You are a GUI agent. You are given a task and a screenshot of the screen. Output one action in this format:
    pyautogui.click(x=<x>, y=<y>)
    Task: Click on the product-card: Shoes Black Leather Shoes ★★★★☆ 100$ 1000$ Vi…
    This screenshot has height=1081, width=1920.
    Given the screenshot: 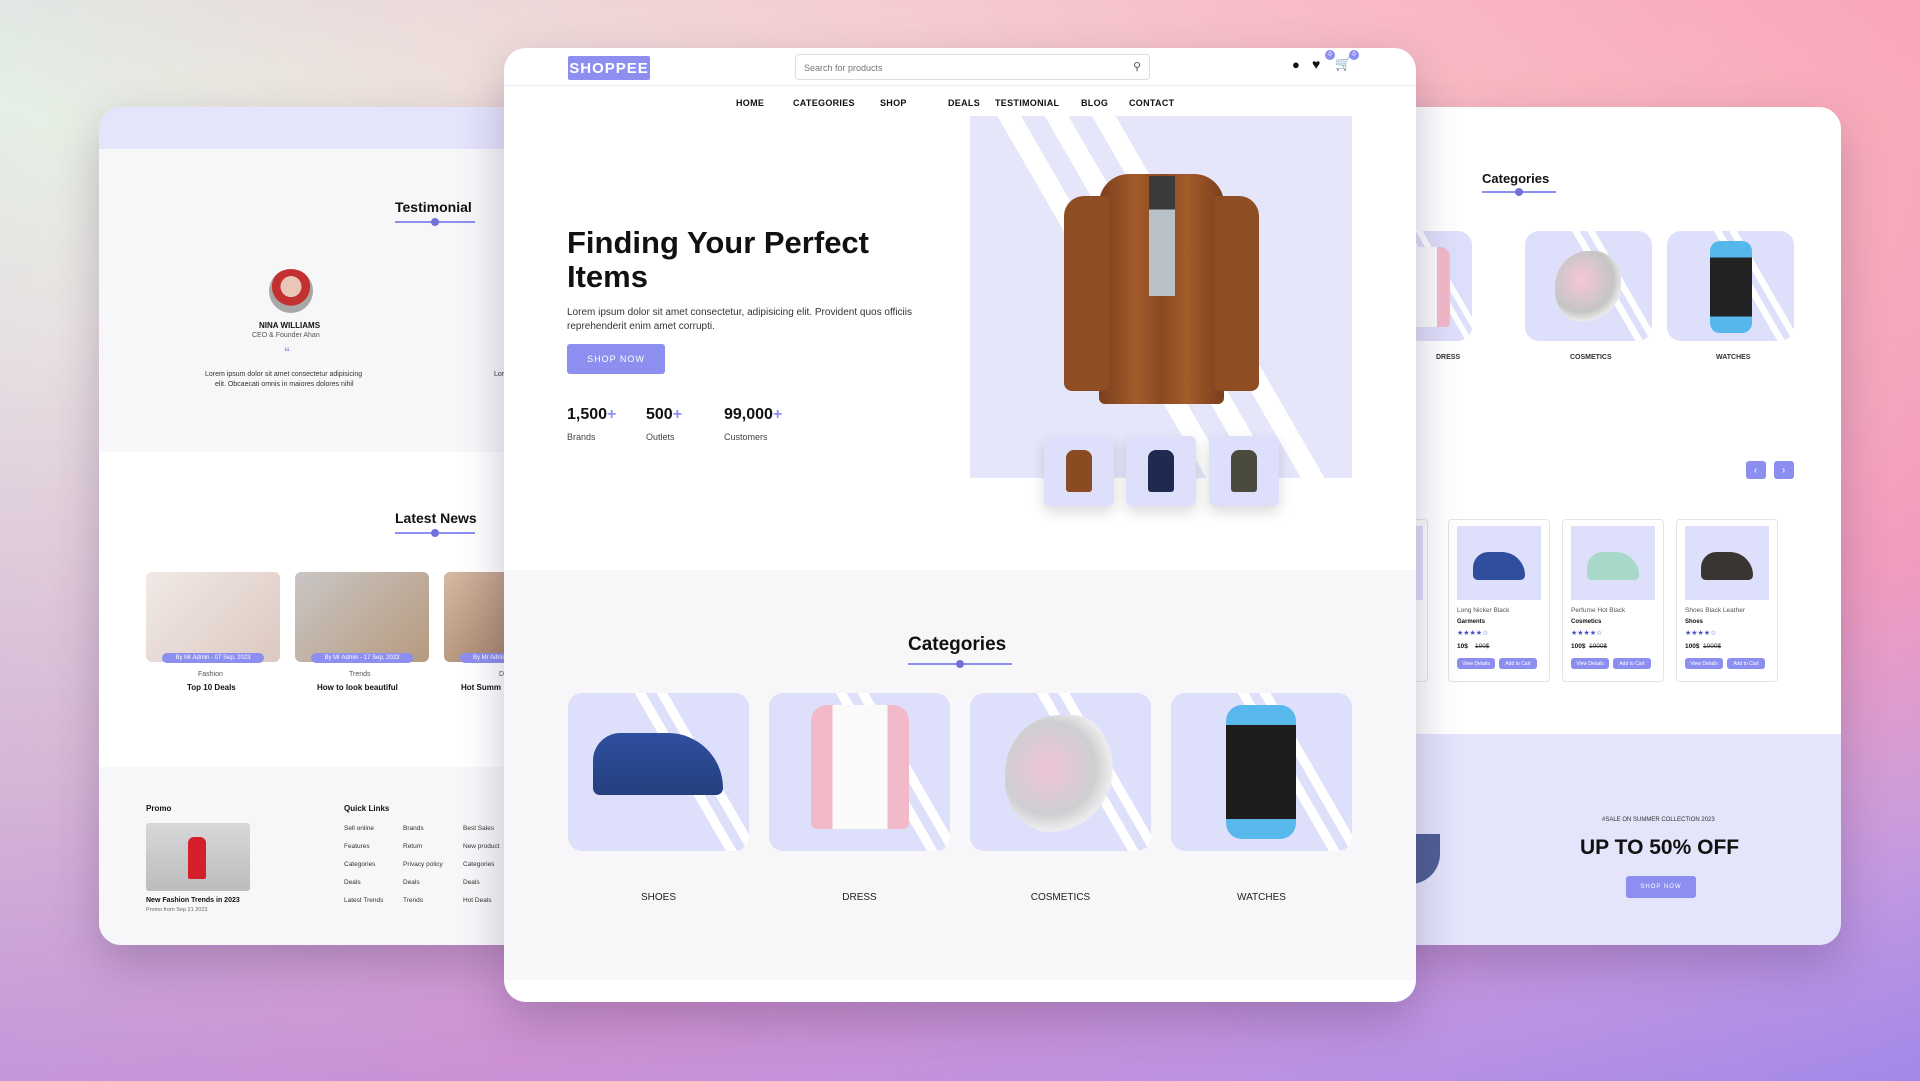 What is the action you would take?
    pyautogui.click(x=1727, y=600)
    